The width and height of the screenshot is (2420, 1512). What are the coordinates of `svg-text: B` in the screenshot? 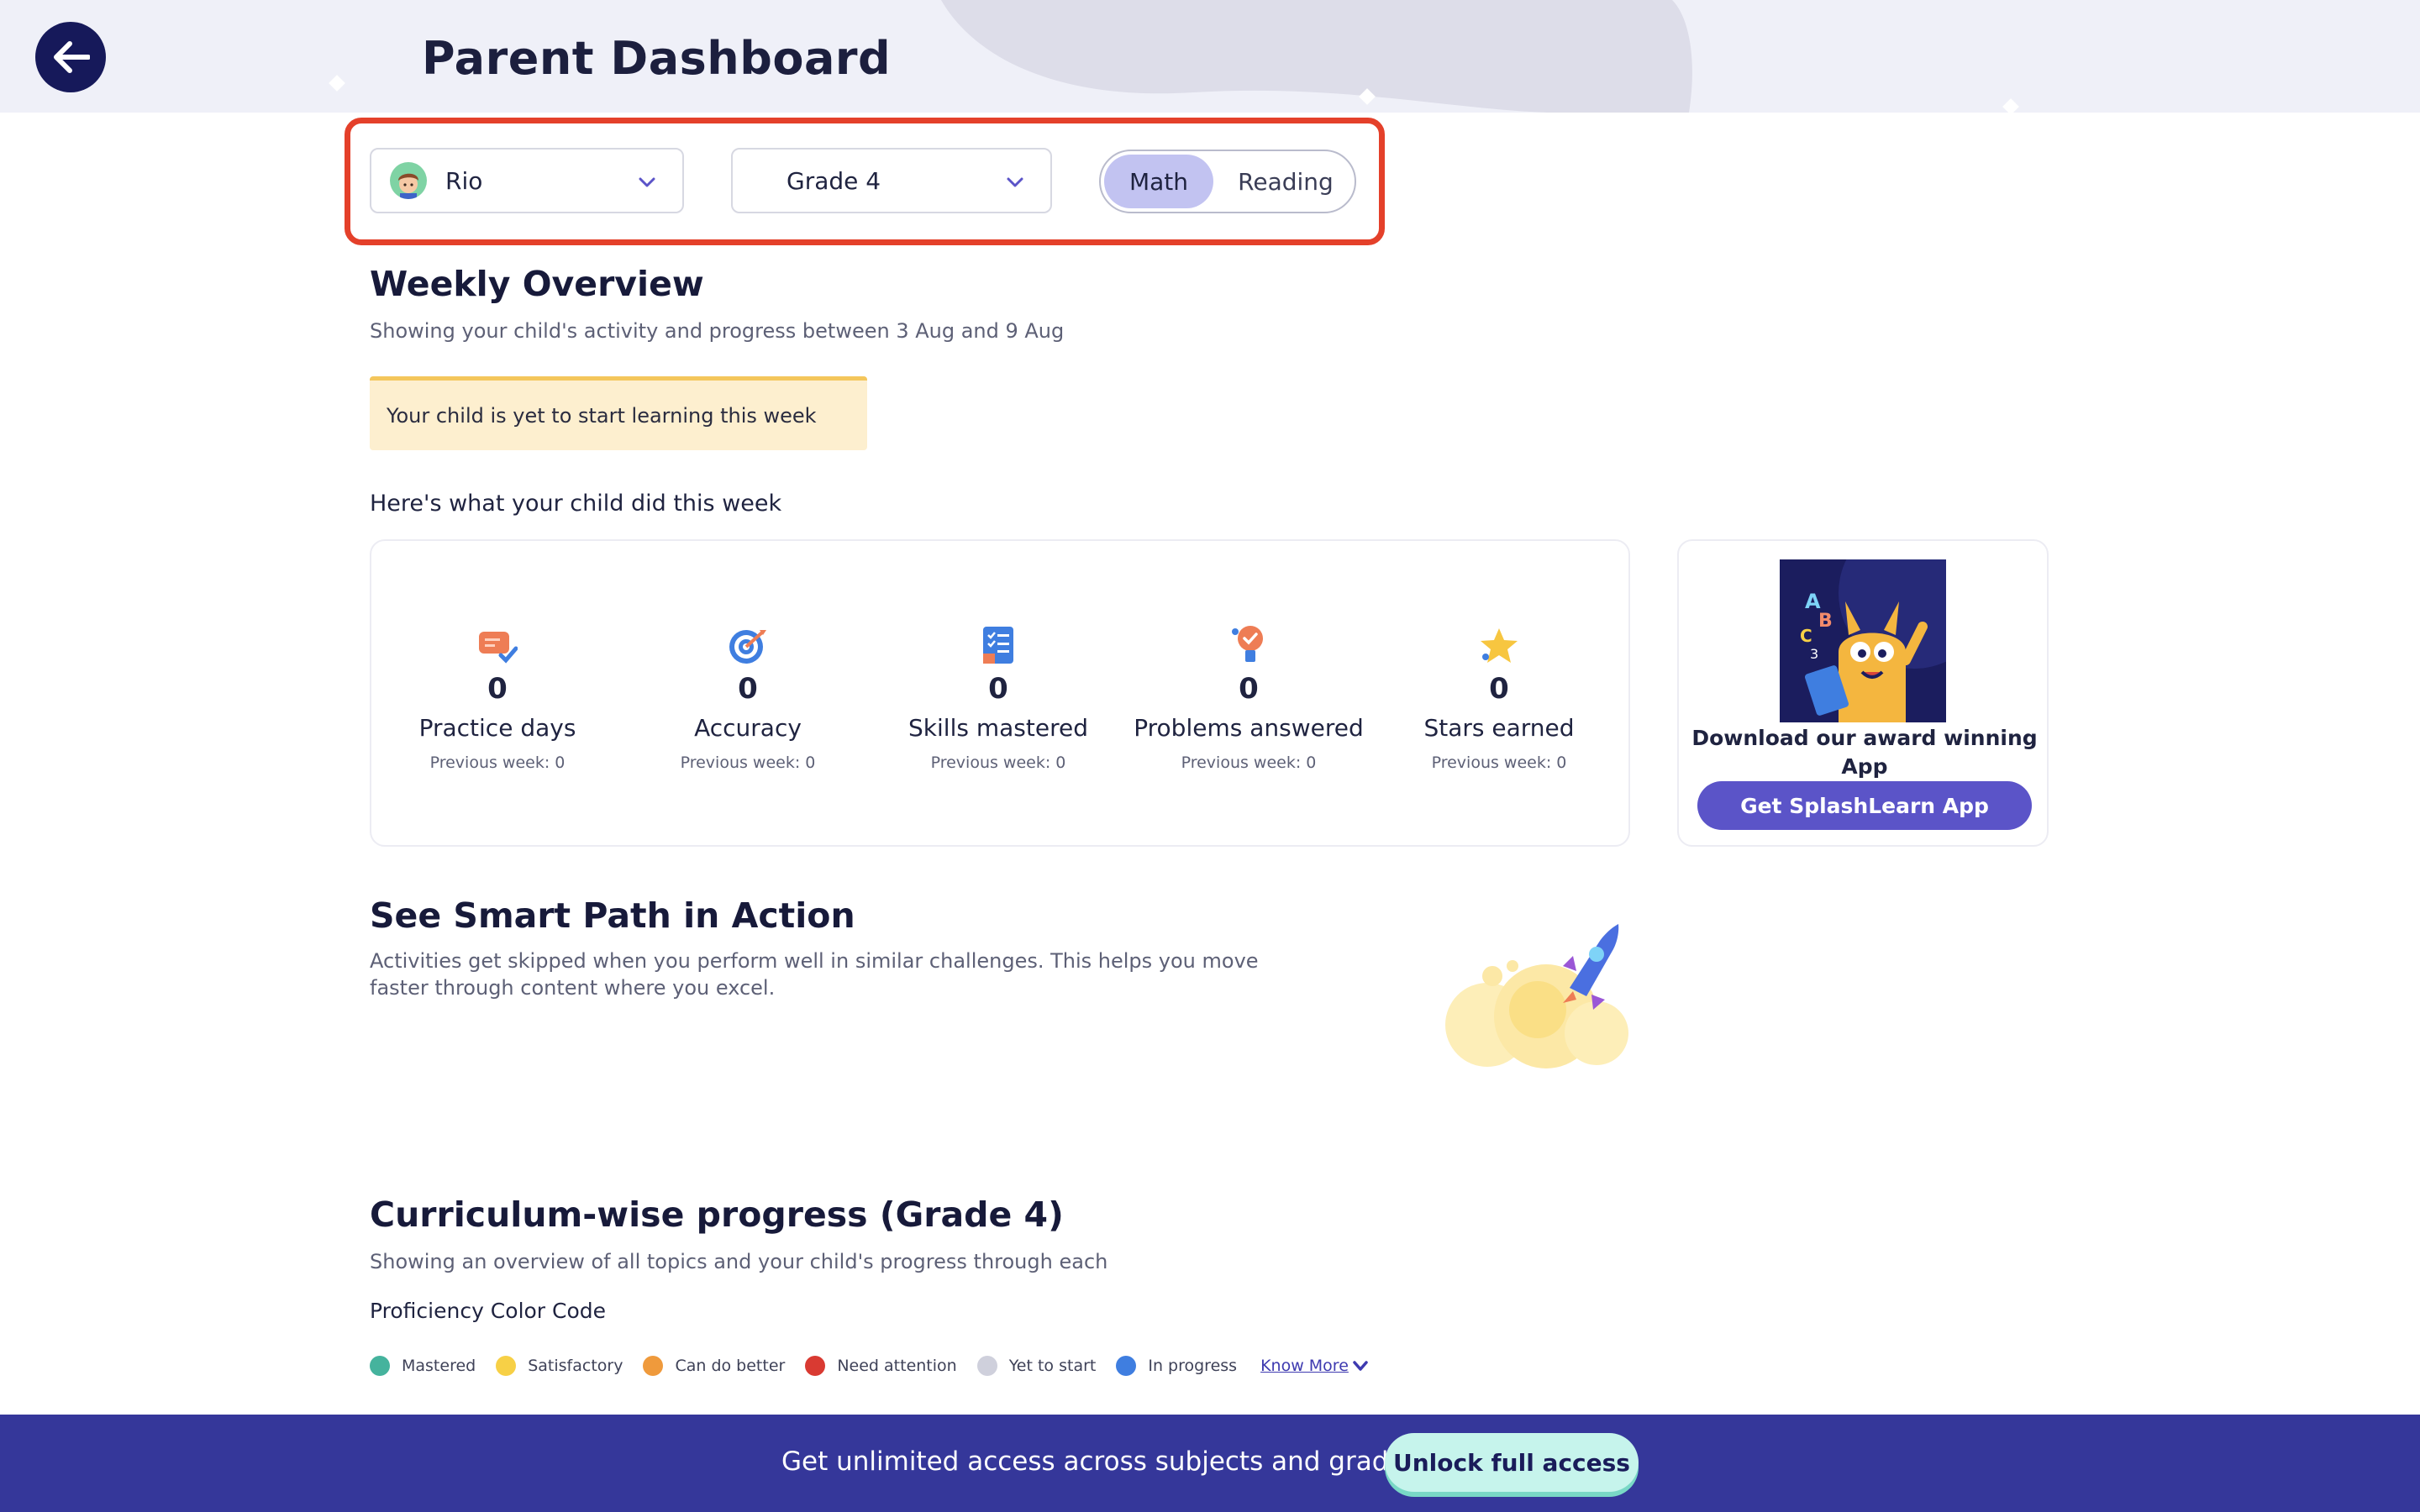 It's located at (1825, 621).